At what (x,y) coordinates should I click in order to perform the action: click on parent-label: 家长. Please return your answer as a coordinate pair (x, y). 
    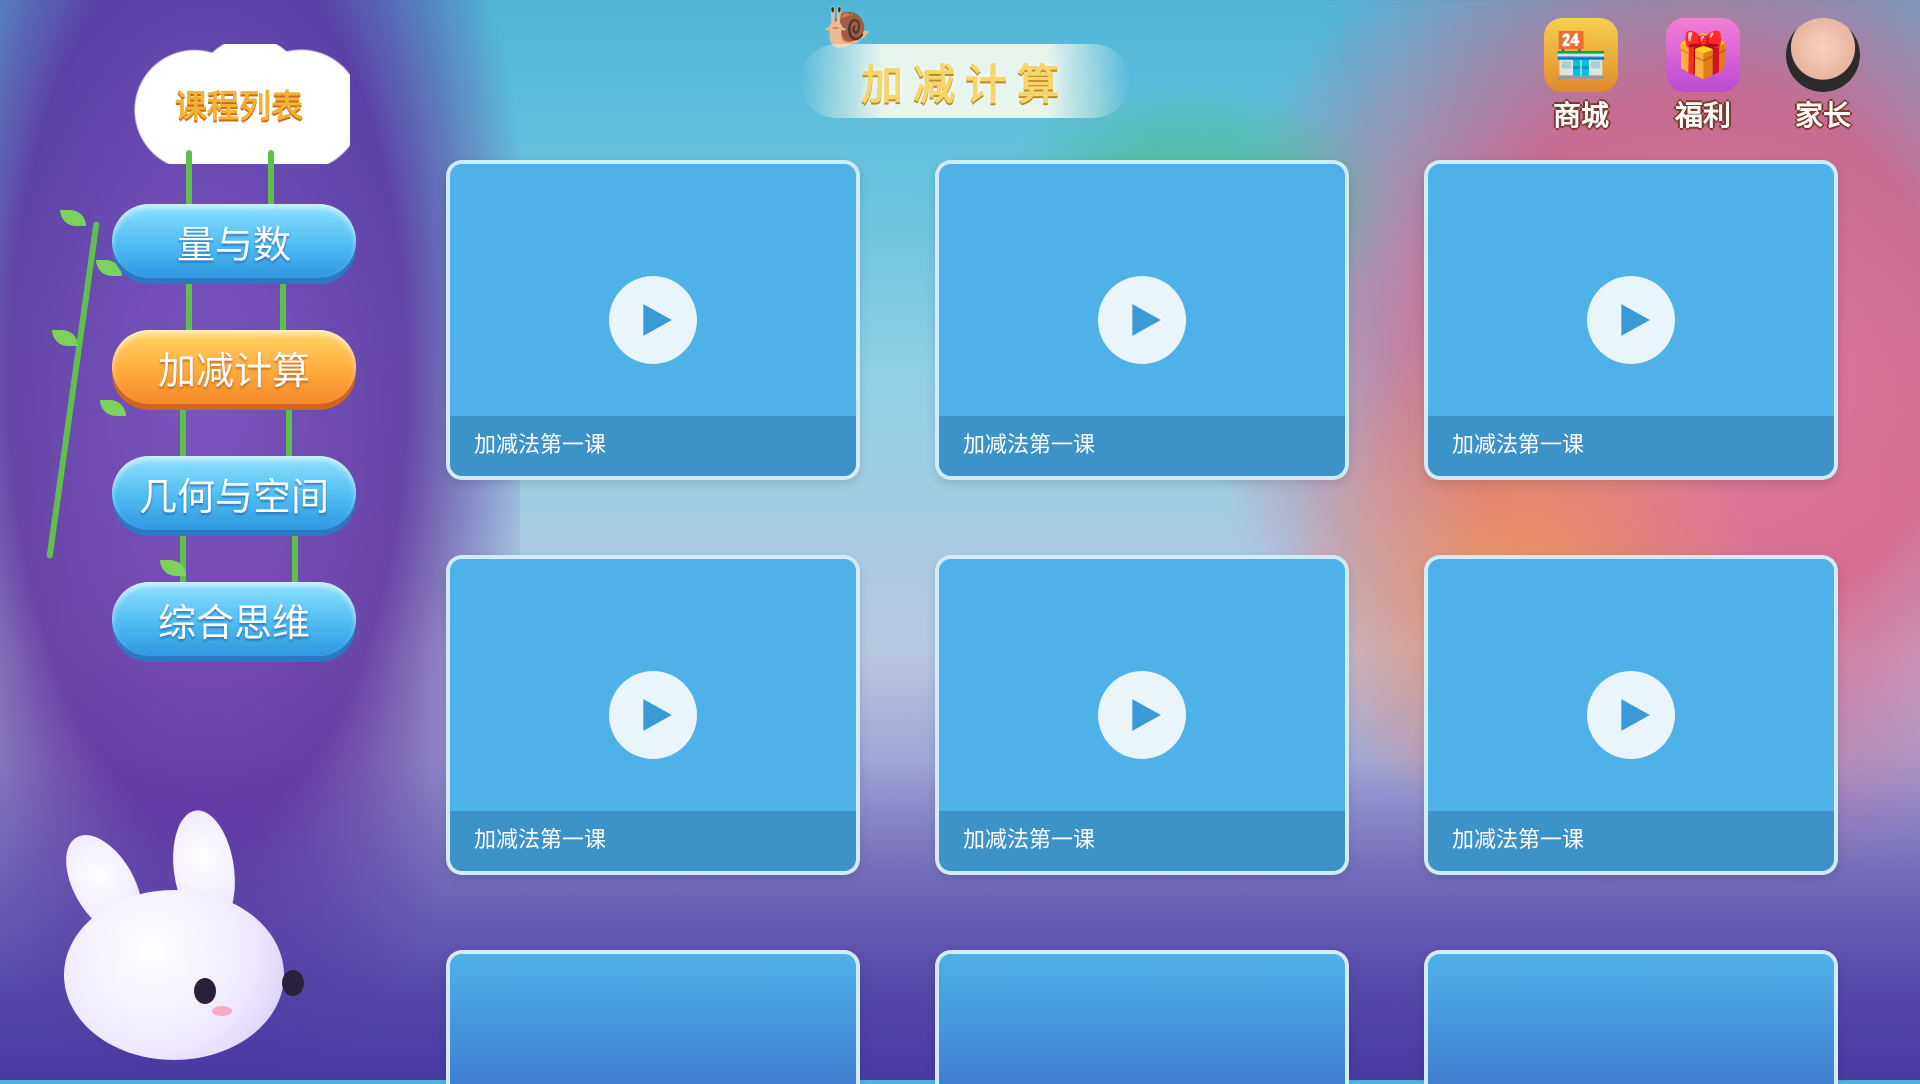
    Looking at the image, I should click on (1822, 115).